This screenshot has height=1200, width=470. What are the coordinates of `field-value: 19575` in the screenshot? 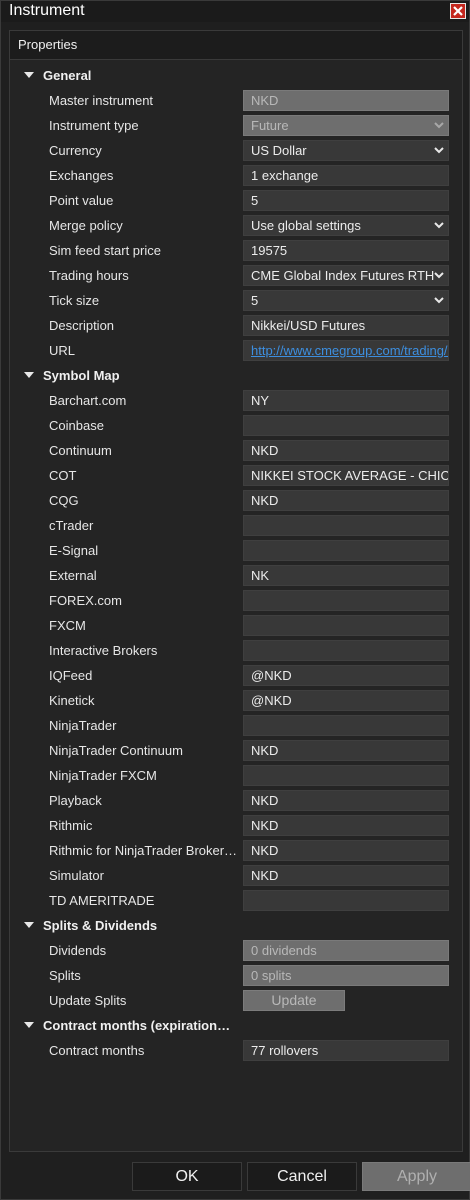 It's located at (269, 250).